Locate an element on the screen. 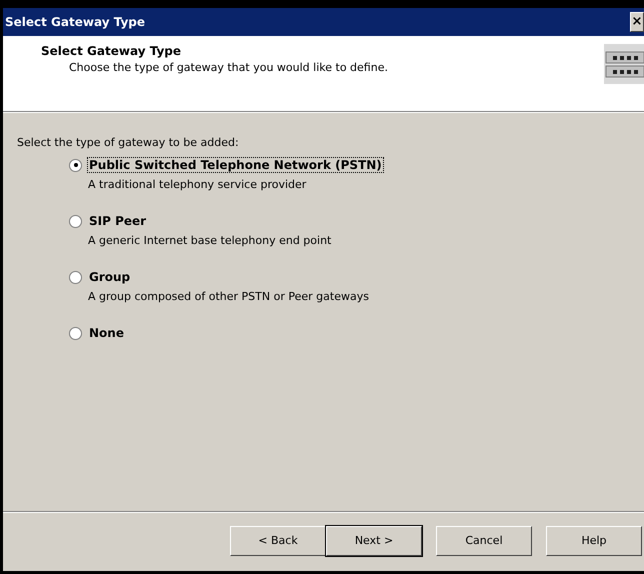 The image size is (644, 574). dialog-button: Cancel is located at coordinates (484, 541).